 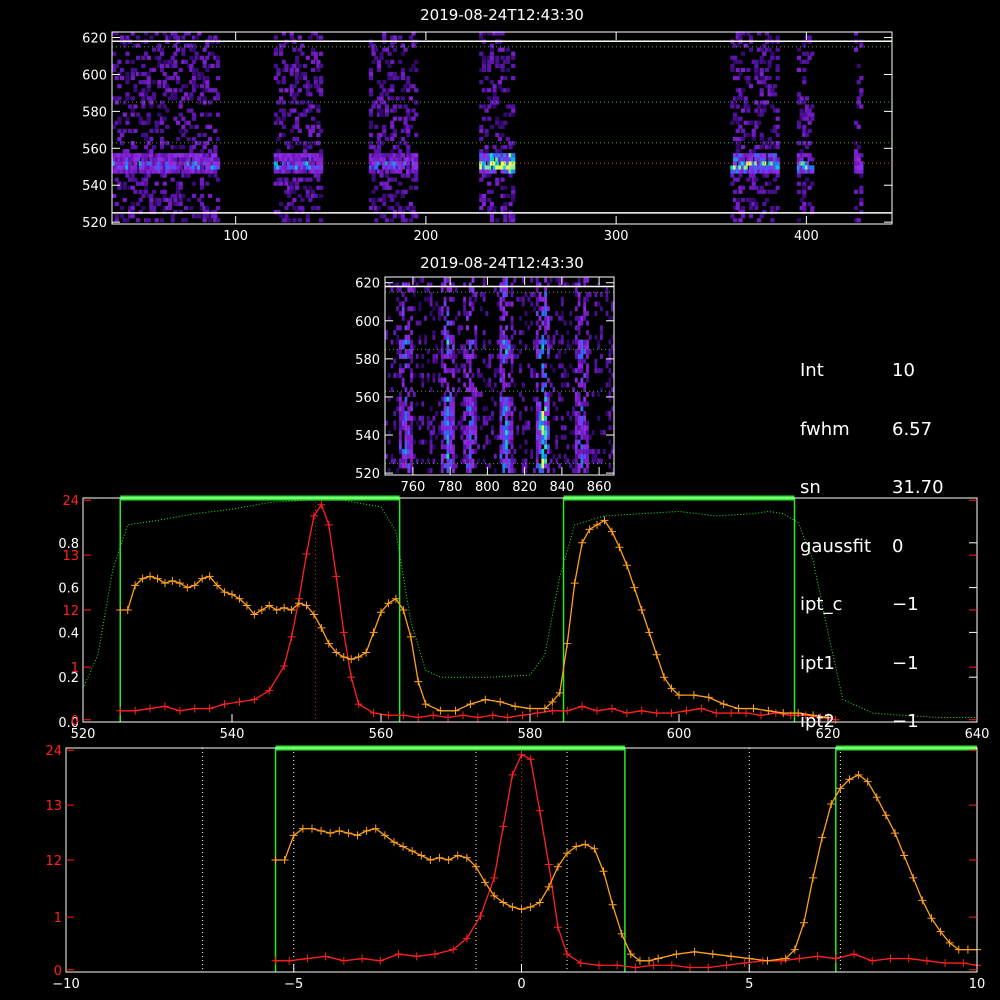 I want to click on x-tick-label: −5, so click(x=293, y=984).